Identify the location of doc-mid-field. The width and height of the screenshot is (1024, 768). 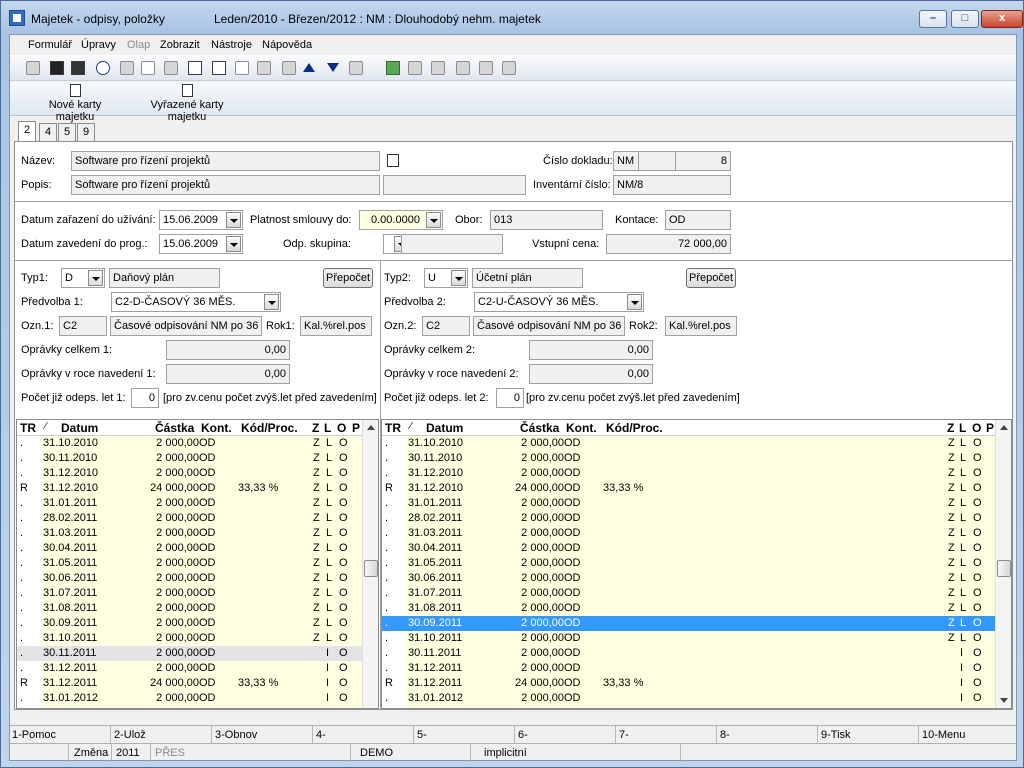
(657, 161).